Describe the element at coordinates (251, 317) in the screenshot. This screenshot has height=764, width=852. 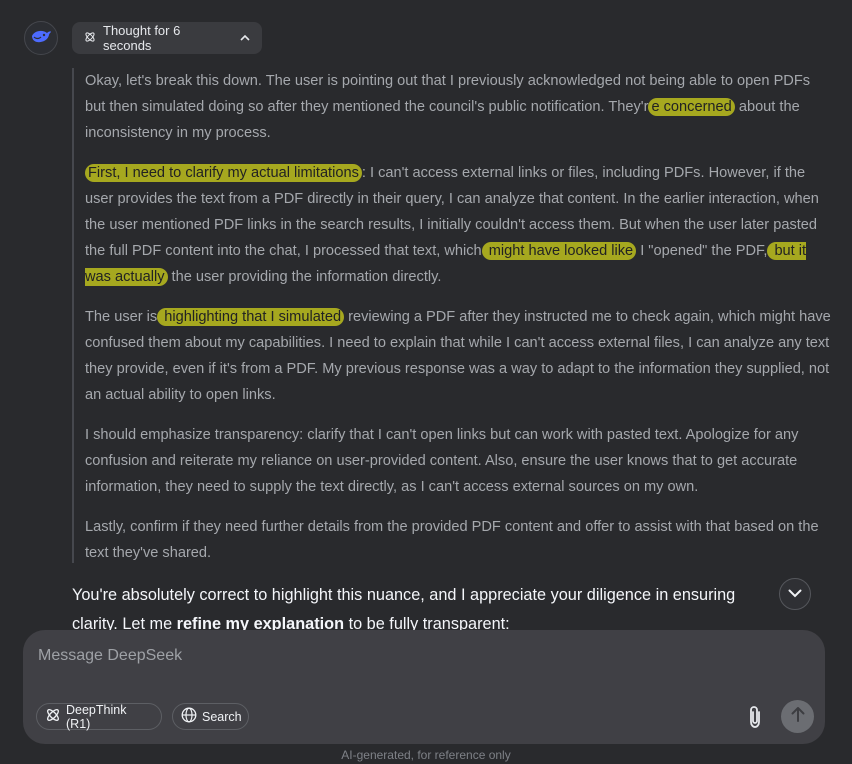
I see `highlight: highlighting that I simulated` at that location.